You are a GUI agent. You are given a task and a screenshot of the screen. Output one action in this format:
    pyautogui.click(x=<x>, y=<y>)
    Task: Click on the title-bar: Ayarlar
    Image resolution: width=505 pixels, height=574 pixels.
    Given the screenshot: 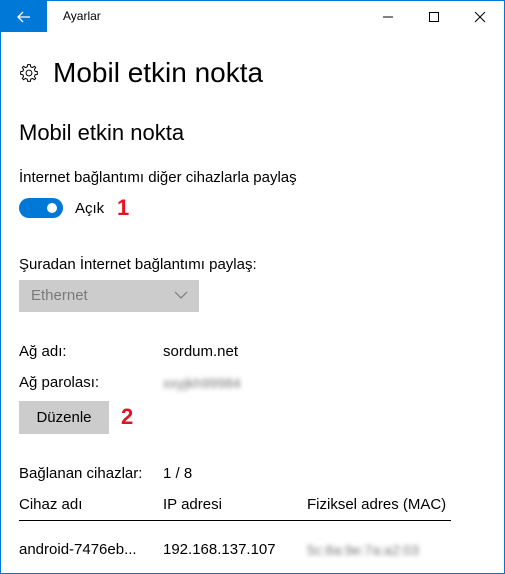 What is the action you would take?
    pyautogui.click(x=252, y=16)
    